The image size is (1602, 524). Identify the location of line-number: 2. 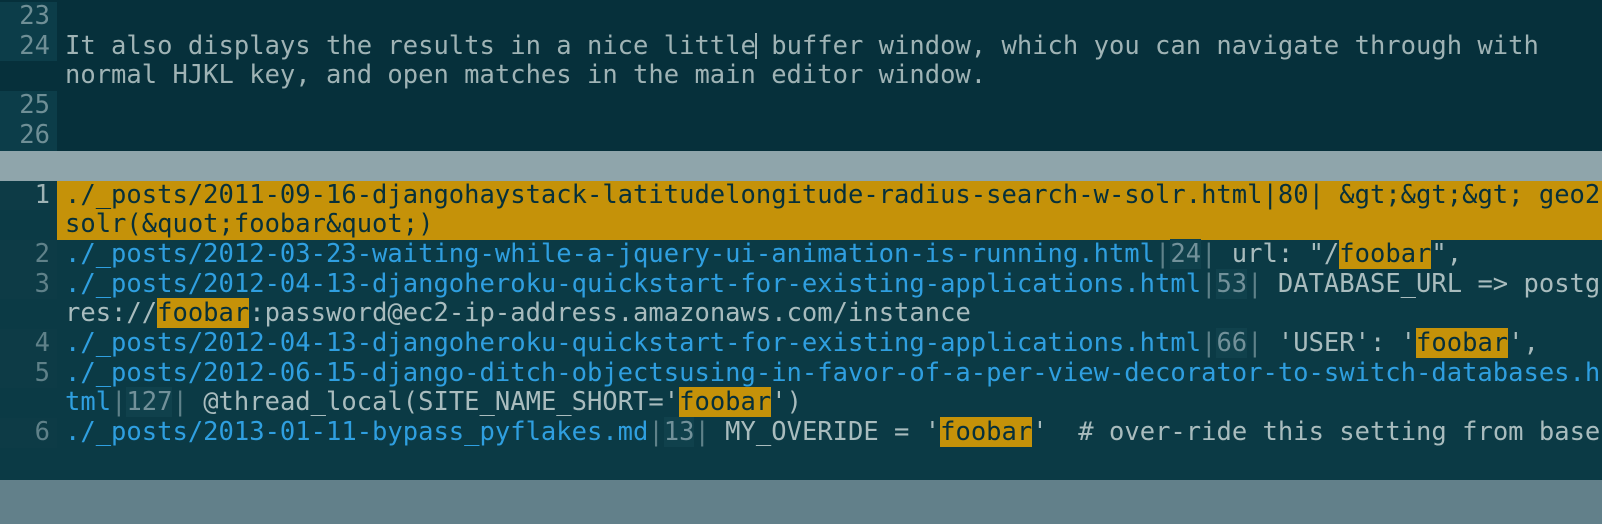
(28, 254).